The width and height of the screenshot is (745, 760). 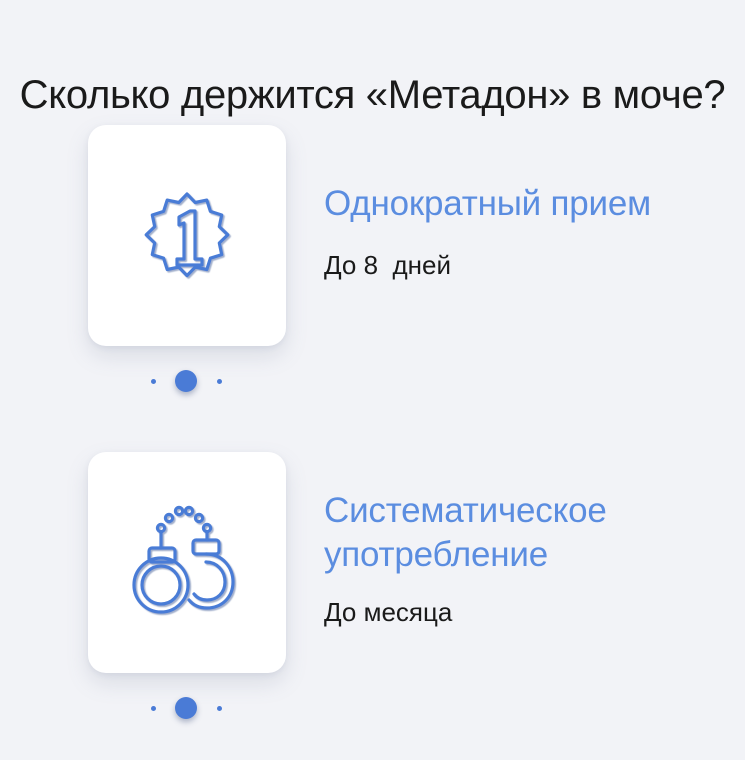 I want to click on page-title: Сколько держится «Метадон» в моче?, so click(x=372, y=94).